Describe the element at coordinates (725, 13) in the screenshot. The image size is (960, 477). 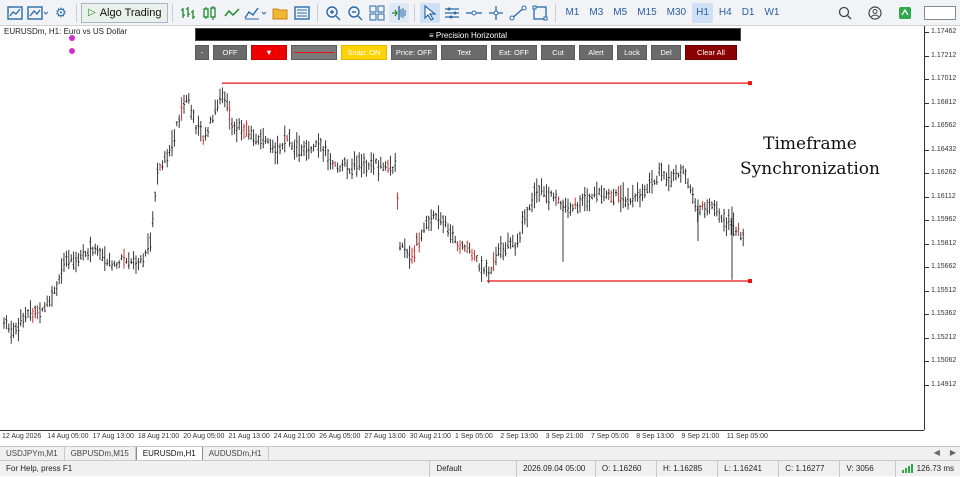
I see `timeframe-h4: H4` at that location.